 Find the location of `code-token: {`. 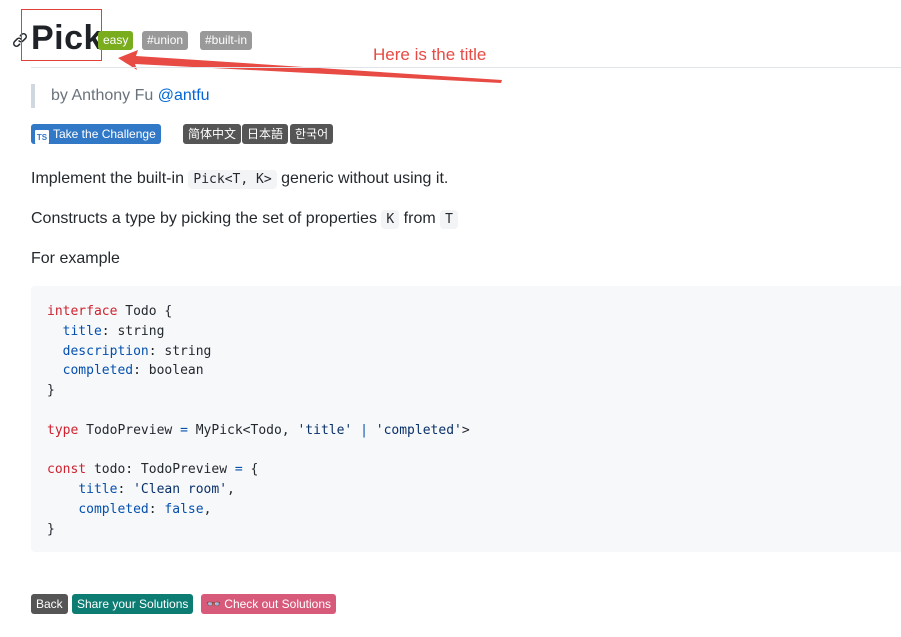

code-token: { is located at coordinates (250, 470).